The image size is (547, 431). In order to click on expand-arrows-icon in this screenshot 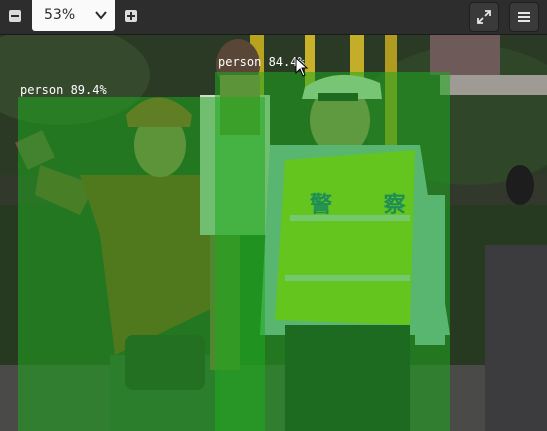, I will do `click(484, 17)`.